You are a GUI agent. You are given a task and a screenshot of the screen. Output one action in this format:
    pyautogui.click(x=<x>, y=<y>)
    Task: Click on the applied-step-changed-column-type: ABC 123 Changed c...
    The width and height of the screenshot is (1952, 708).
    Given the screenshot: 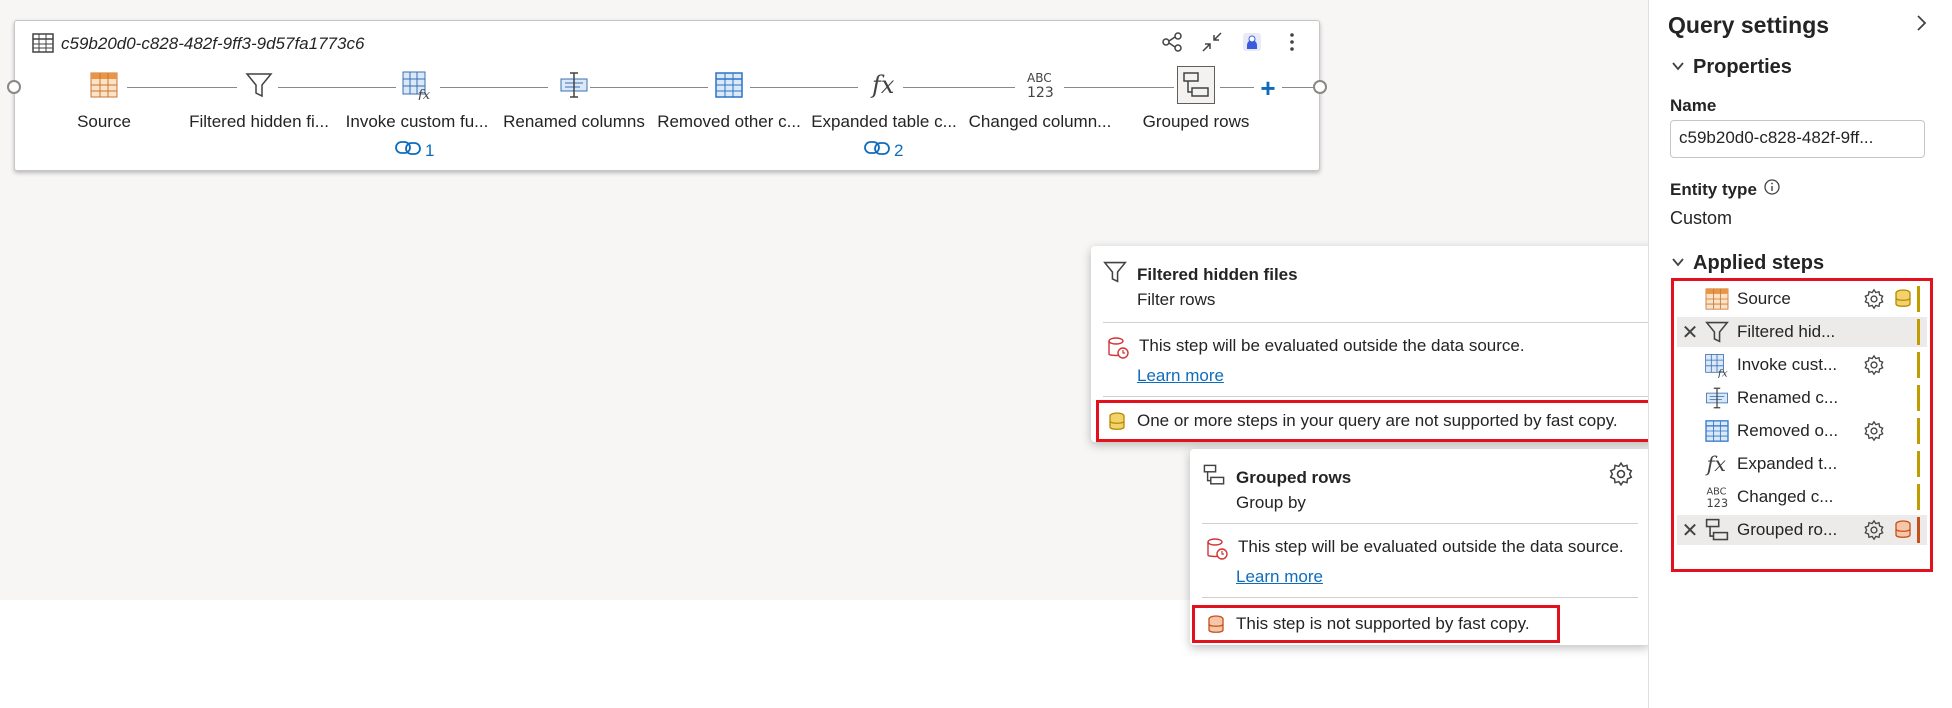 What is the action you would take?
    pyautogui.click(x=1802, y=497)
    